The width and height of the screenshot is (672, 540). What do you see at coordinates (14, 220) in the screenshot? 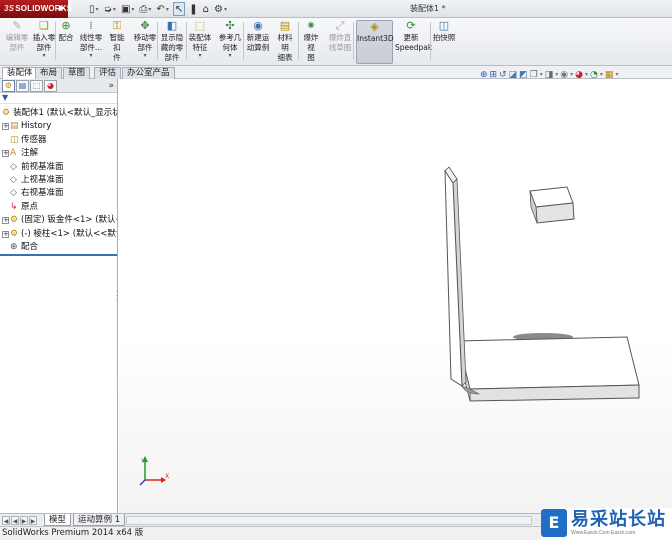
I see `tree-node-icon: ⚙` at bounding box center [14, 220].